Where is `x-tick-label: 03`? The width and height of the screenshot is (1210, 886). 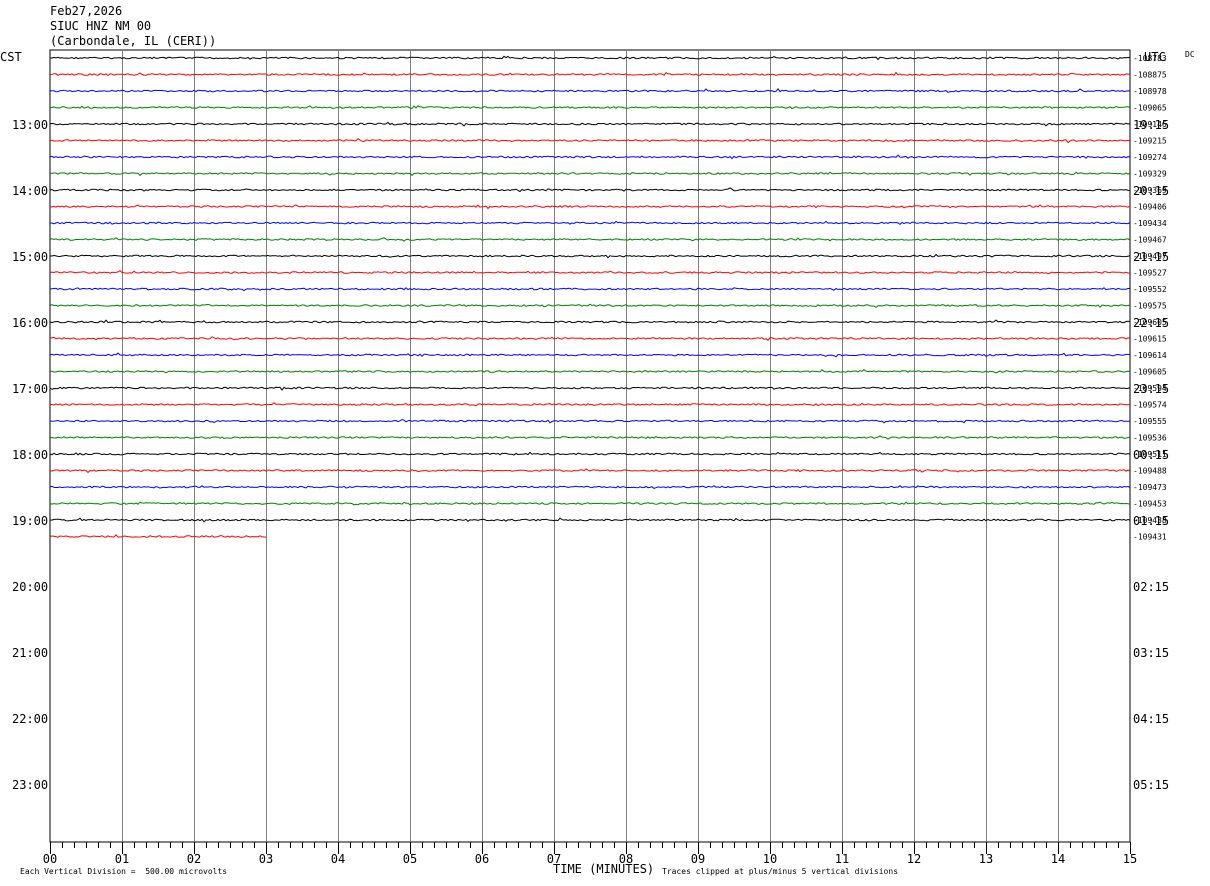 x-tick-label: 03 is located at coordinates (266, 859).